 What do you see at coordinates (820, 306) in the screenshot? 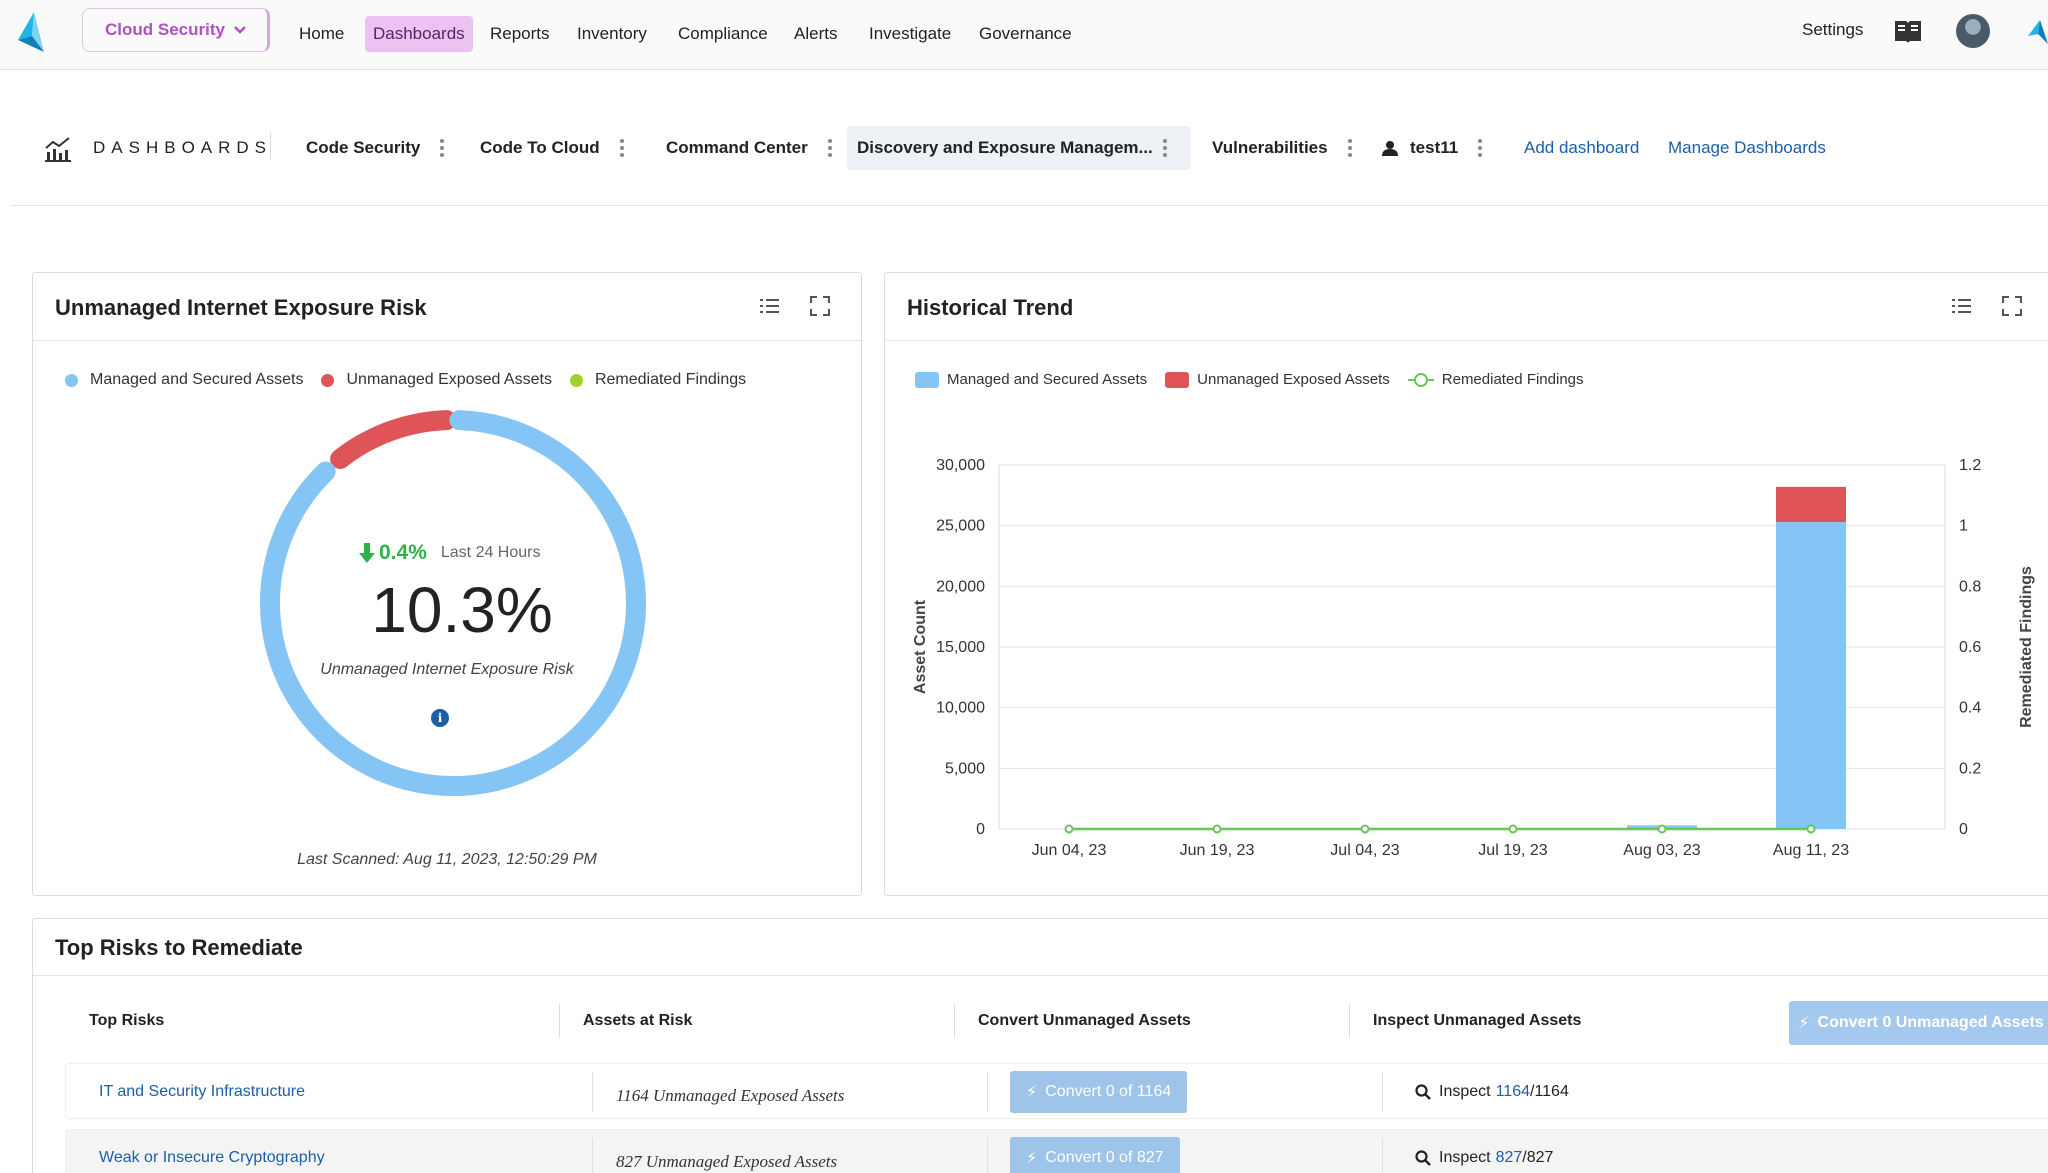
I see `expand-icon` at bounding box center [820, 306].